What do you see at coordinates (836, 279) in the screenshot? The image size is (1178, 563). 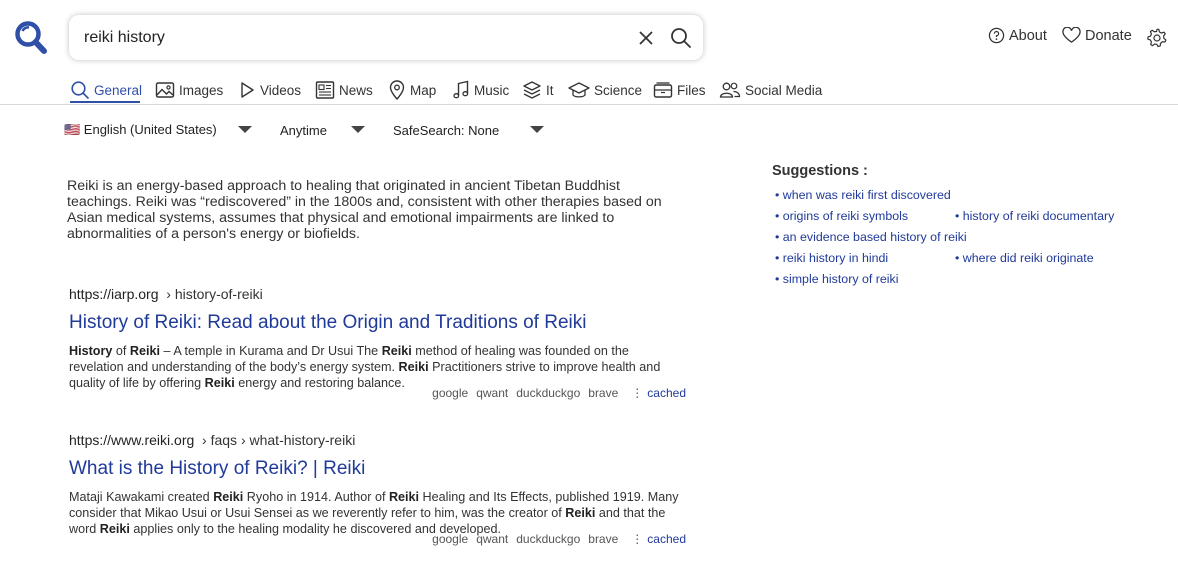 I see `suggestion-link: • simple history of reiki` at bounding box center [836, 279].